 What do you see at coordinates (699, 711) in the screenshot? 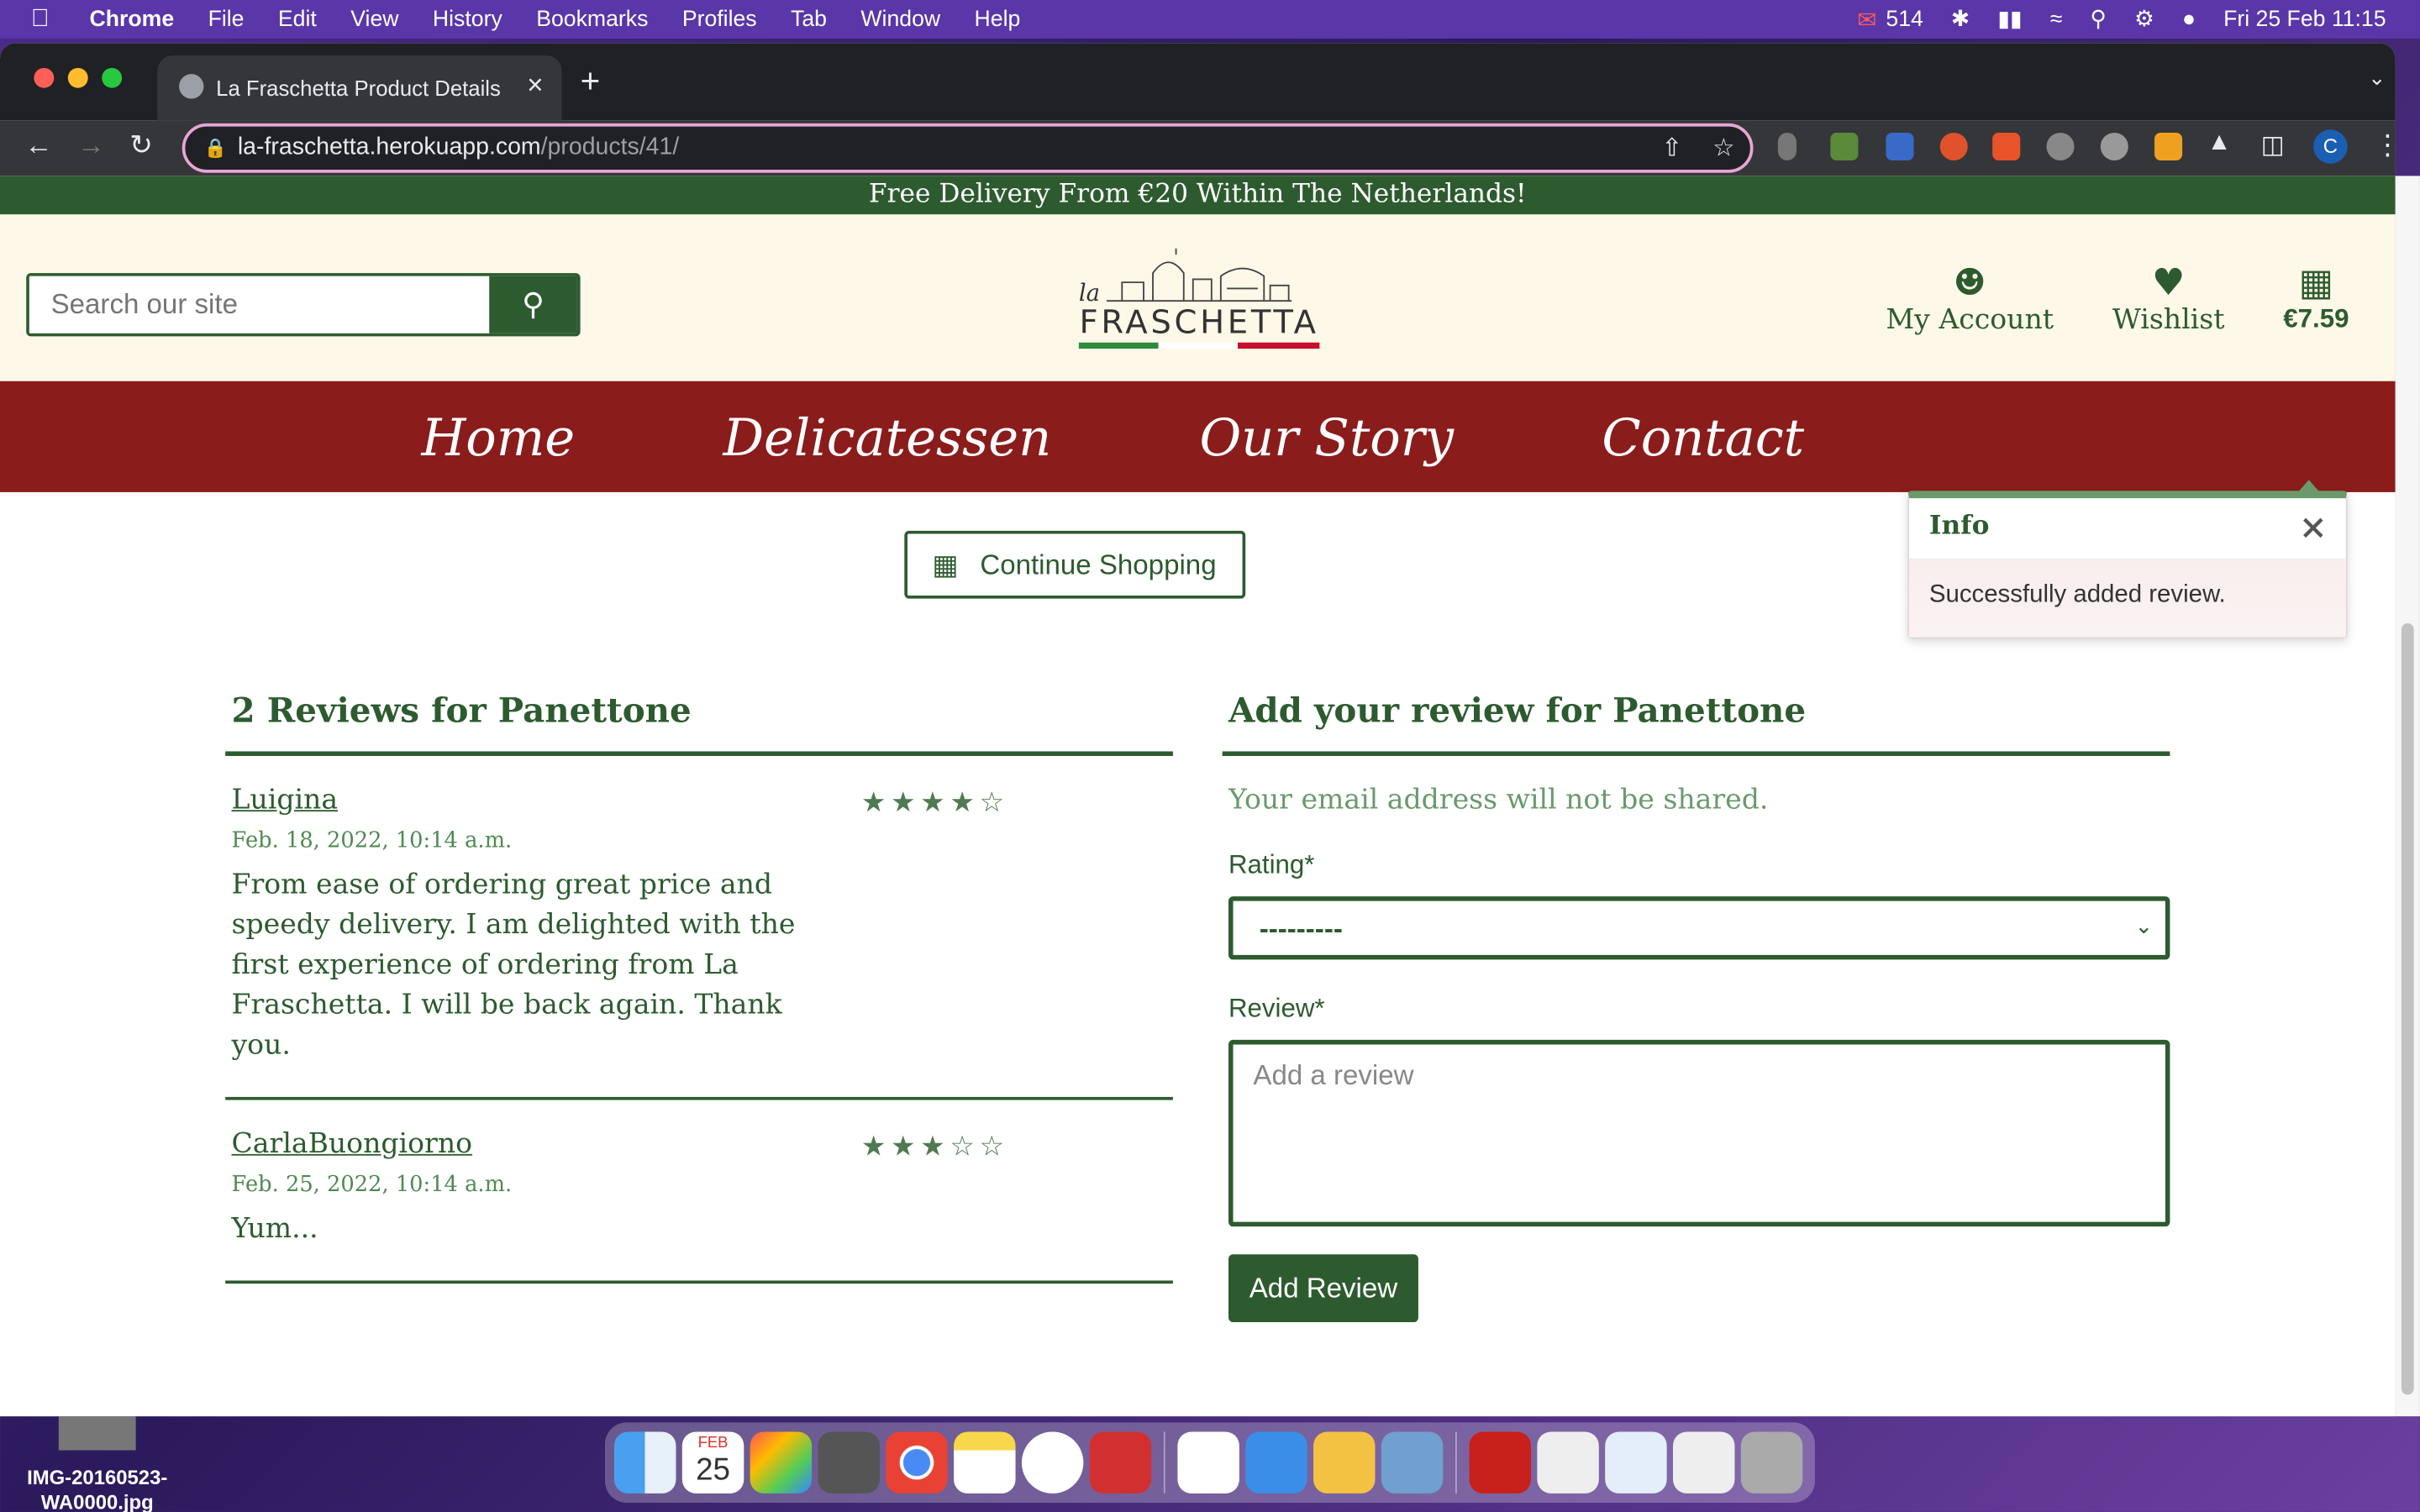
I see `reviews-title: 2 Reviews for Panettone` at bounding box center [699, 711].